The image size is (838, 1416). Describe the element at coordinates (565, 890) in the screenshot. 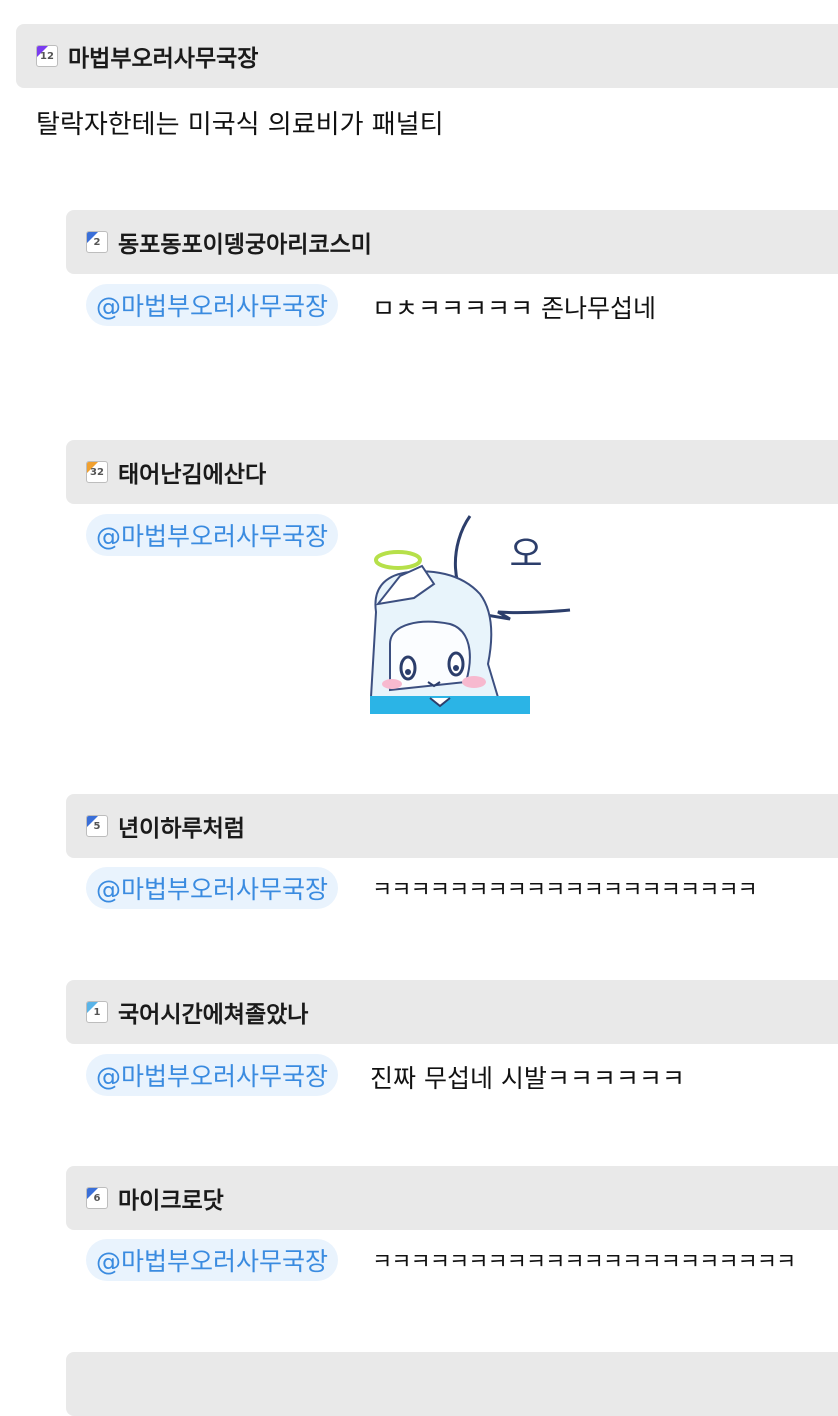

I see `reply-text: ㅋㅋㅋㅋㅋㅋㅋㅋㅋㅋㅋㅋㅋㅋㅋㅋㅋㅋㅋㅋ` at that location.